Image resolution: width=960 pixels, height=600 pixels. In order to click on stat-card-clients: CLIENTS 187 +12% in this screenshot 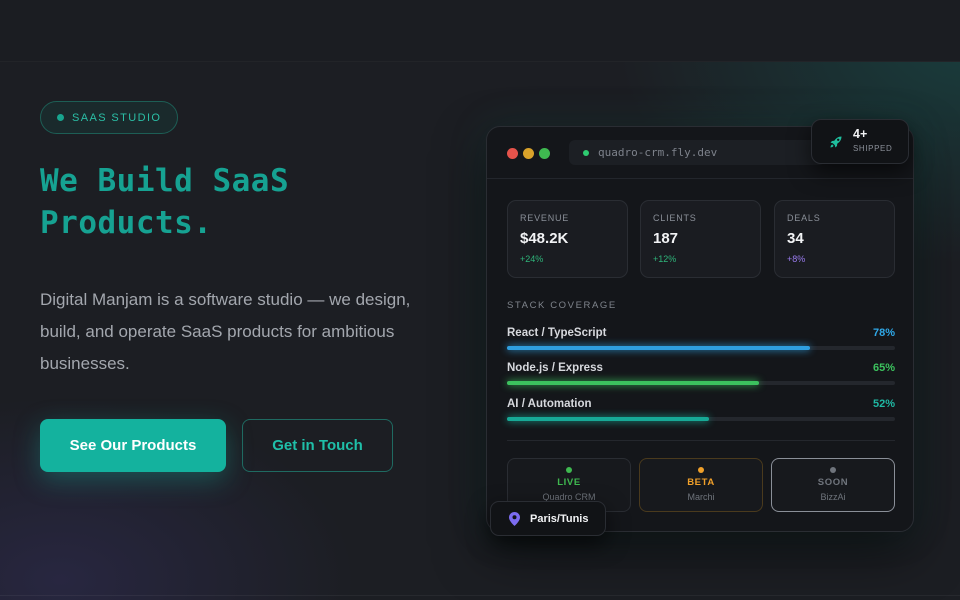, I will do `click(700, 239)`.